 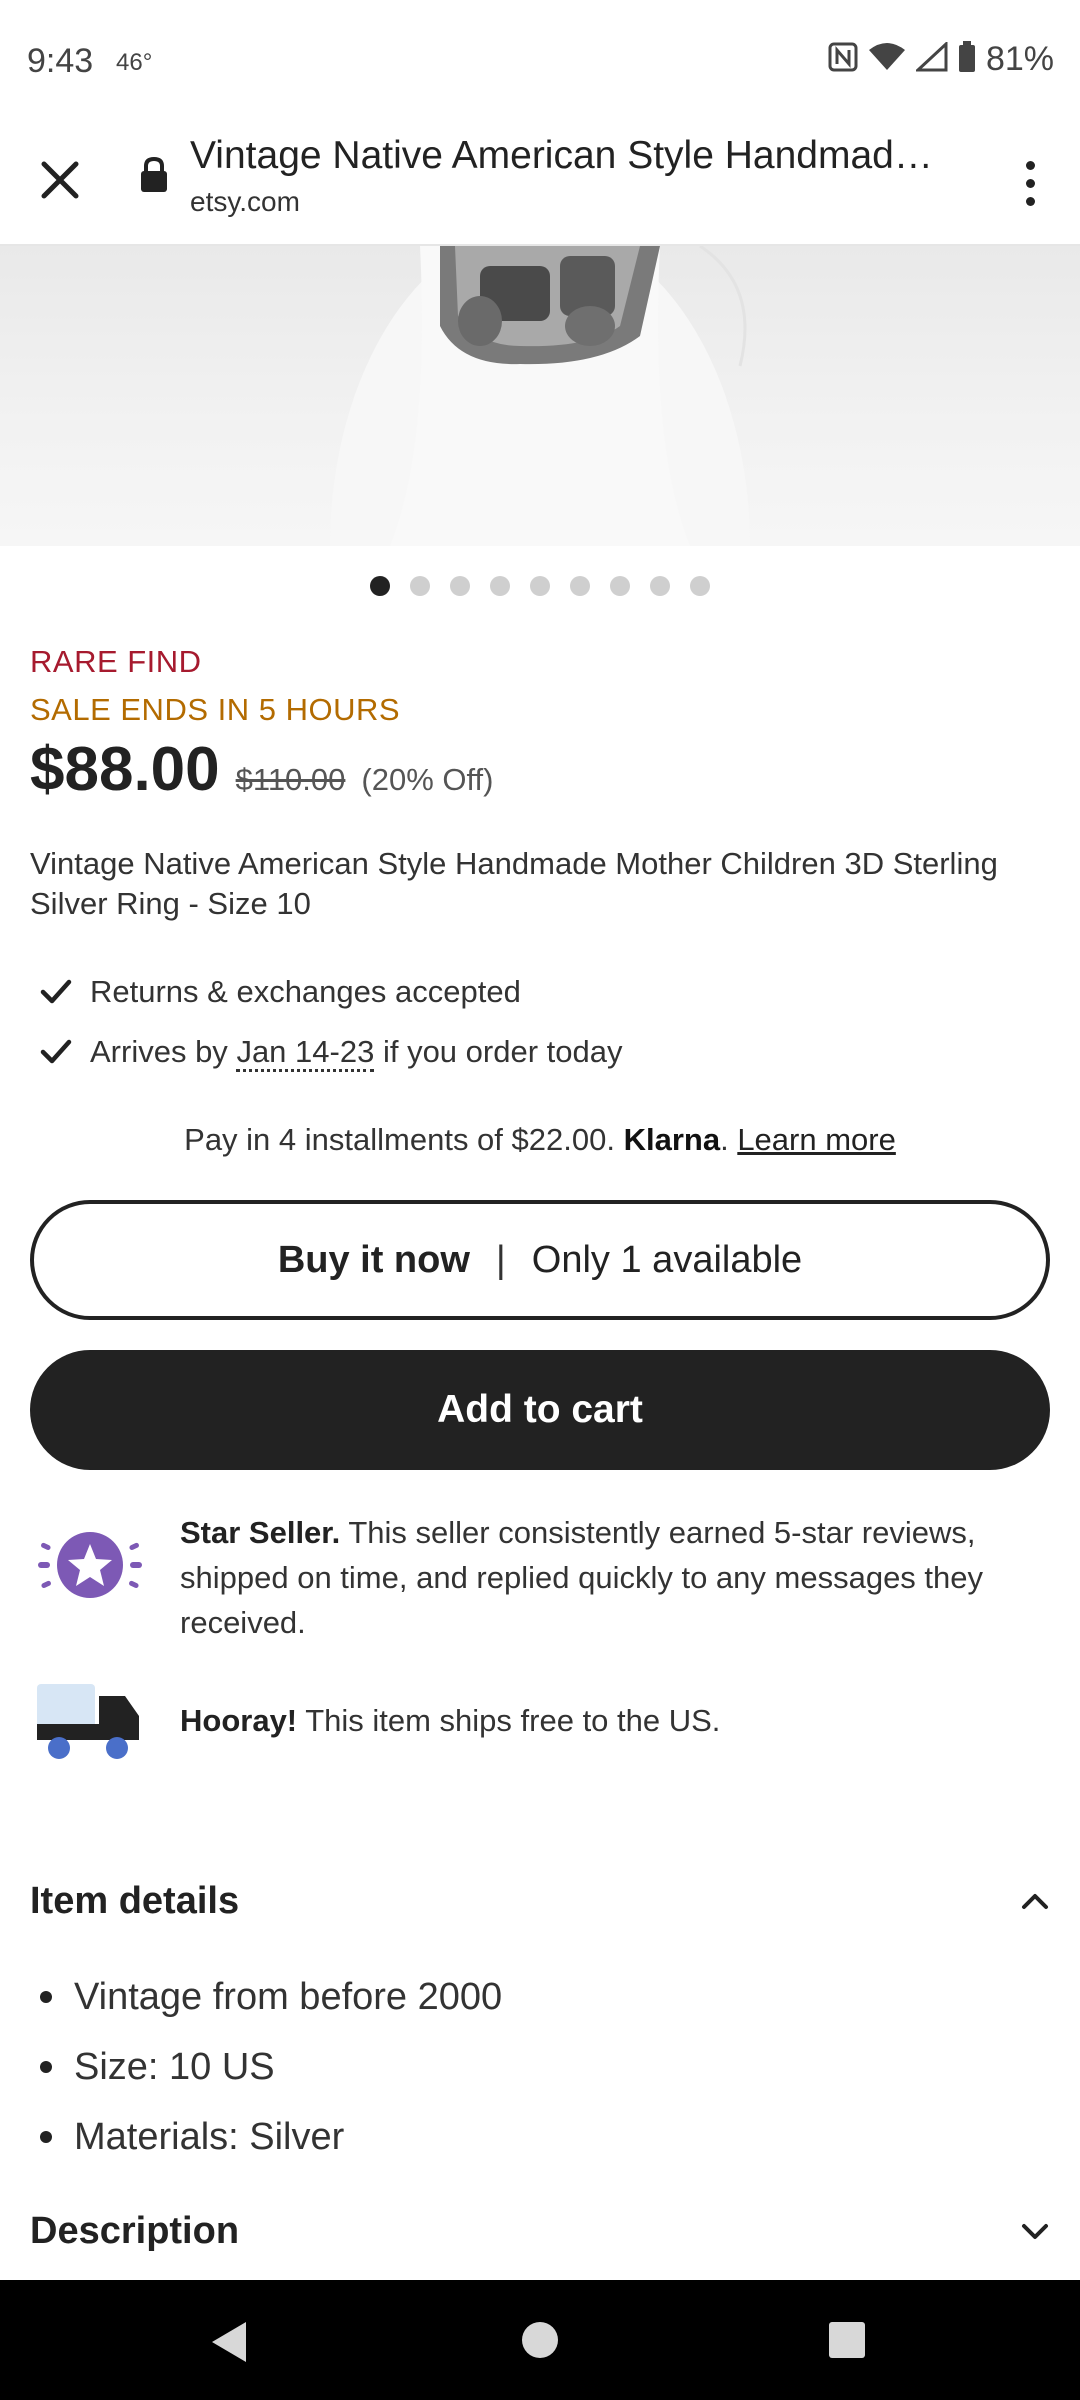 I want to click on availability-label: Only 1 available, so click(x=667, y=1259).